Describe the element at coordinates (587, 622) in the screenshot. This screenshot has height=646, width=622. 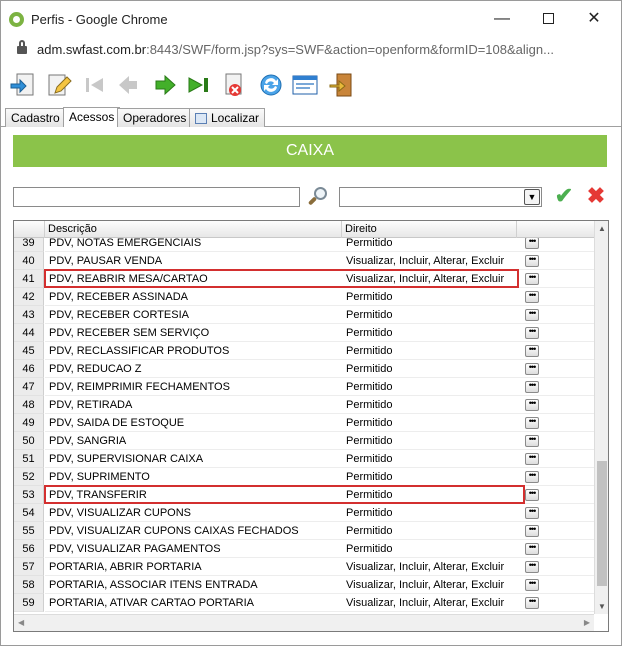
I see `scroll-right-icon: ▶` at that location.